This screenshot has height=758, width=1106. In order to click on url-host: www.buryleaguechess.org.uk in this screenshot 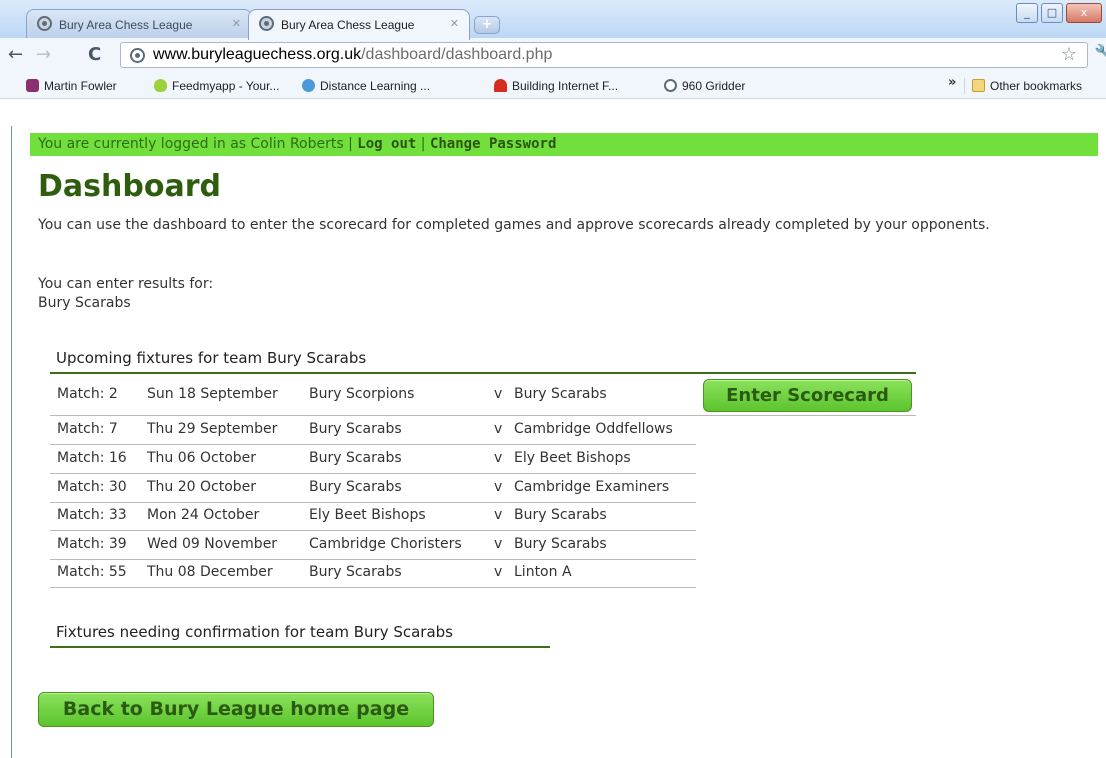, I will do `click(257, 54)`.